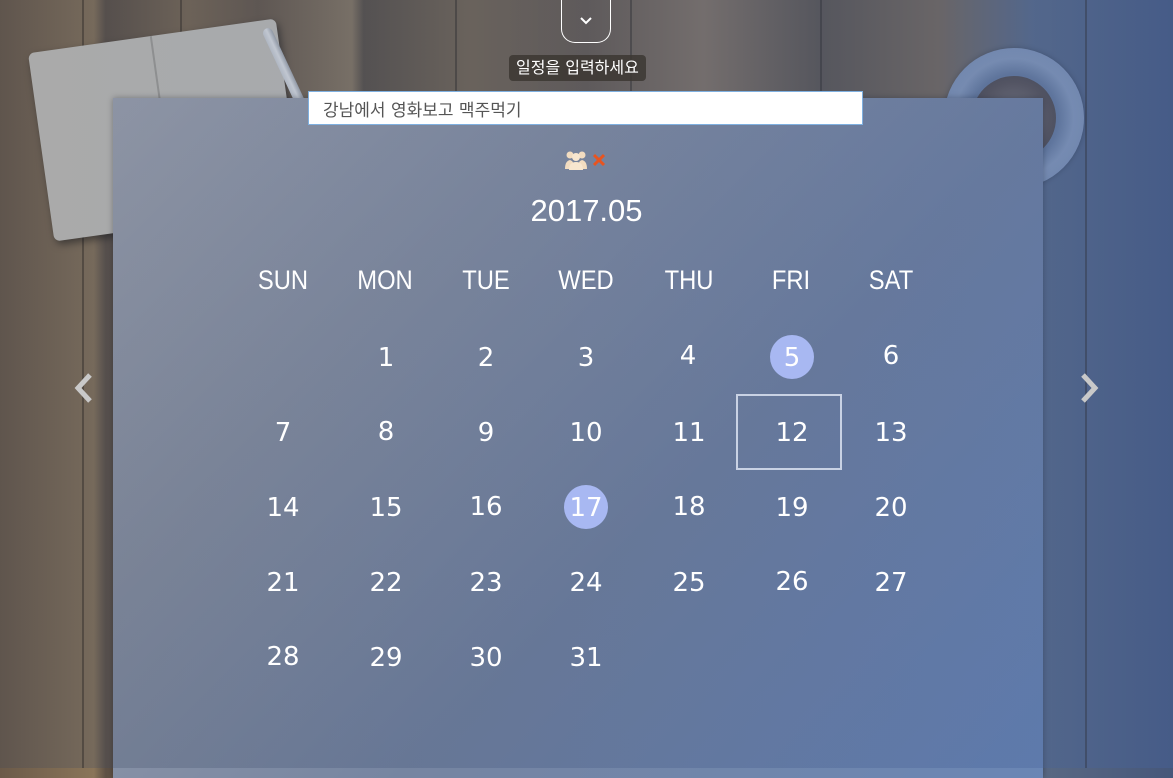 This screenshot has height=778, width=1173. I want to click on day-number: 20, so click(891, 508).